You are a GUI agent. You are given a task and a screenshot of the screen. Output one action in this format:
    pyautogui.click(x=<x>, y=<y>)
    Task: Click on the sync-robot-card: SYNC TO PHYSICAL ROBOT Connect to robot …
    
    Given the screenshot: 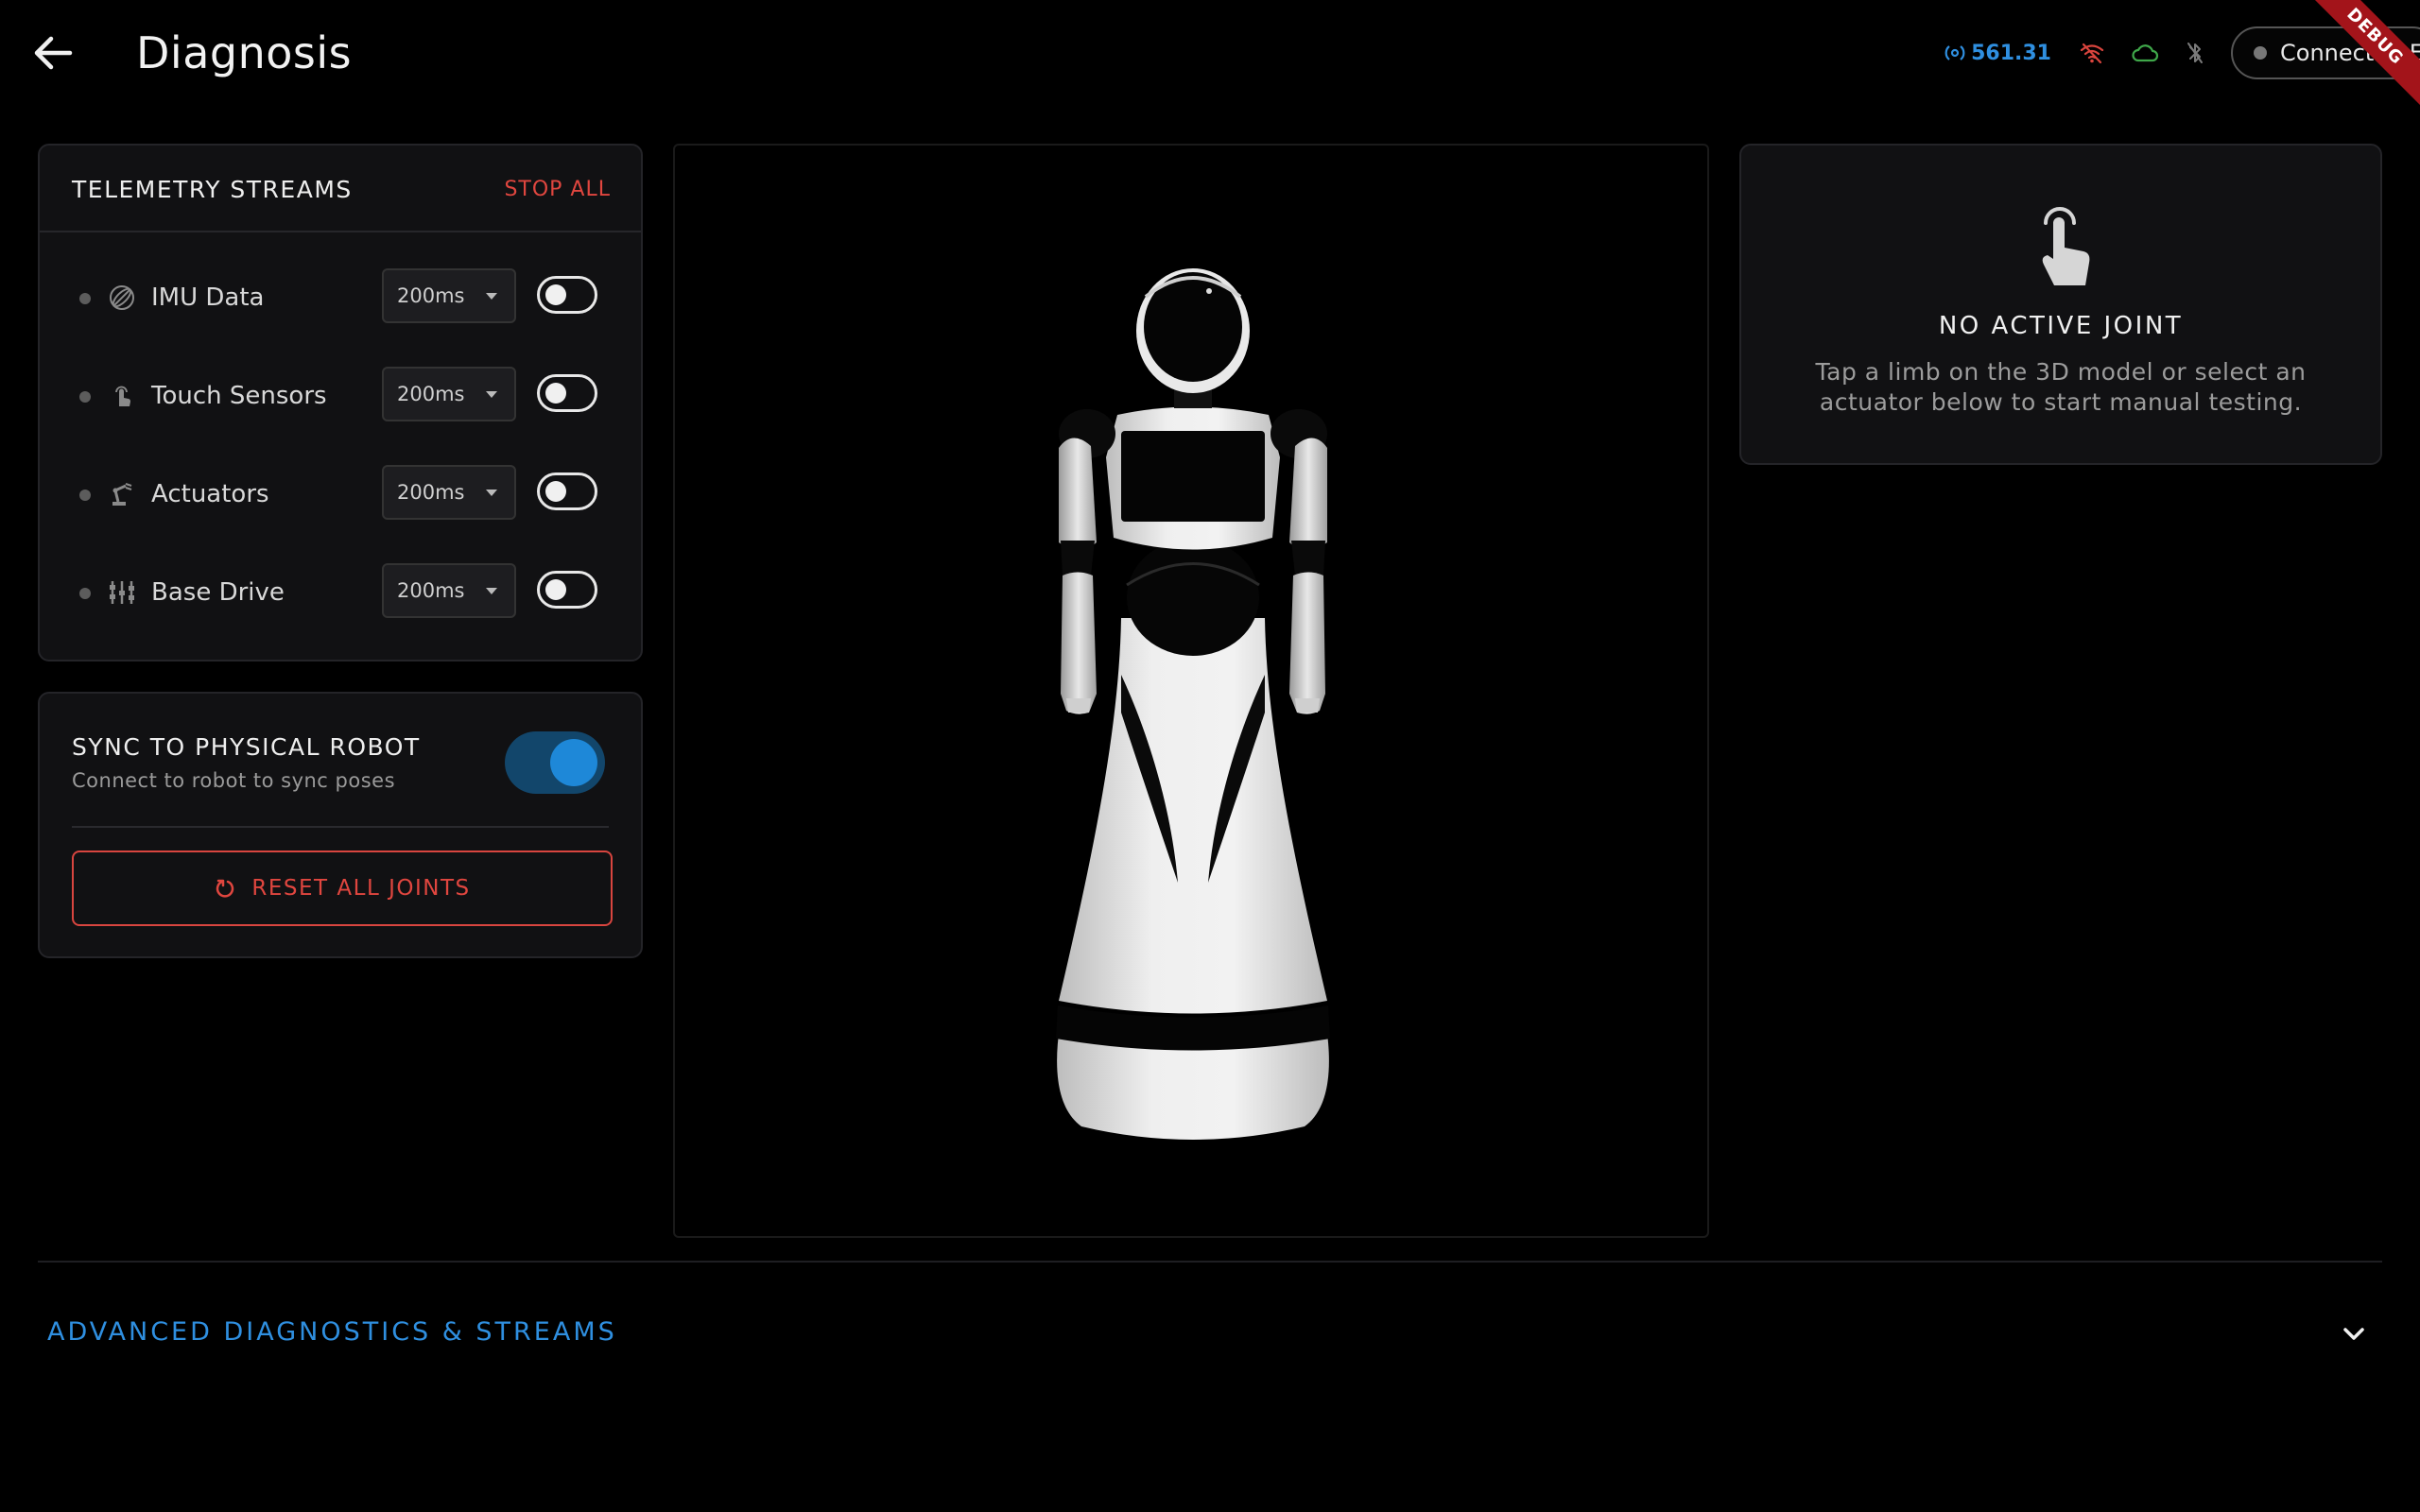 What is the action you would take?
    pyautogui.click(x=341, y=825)
    